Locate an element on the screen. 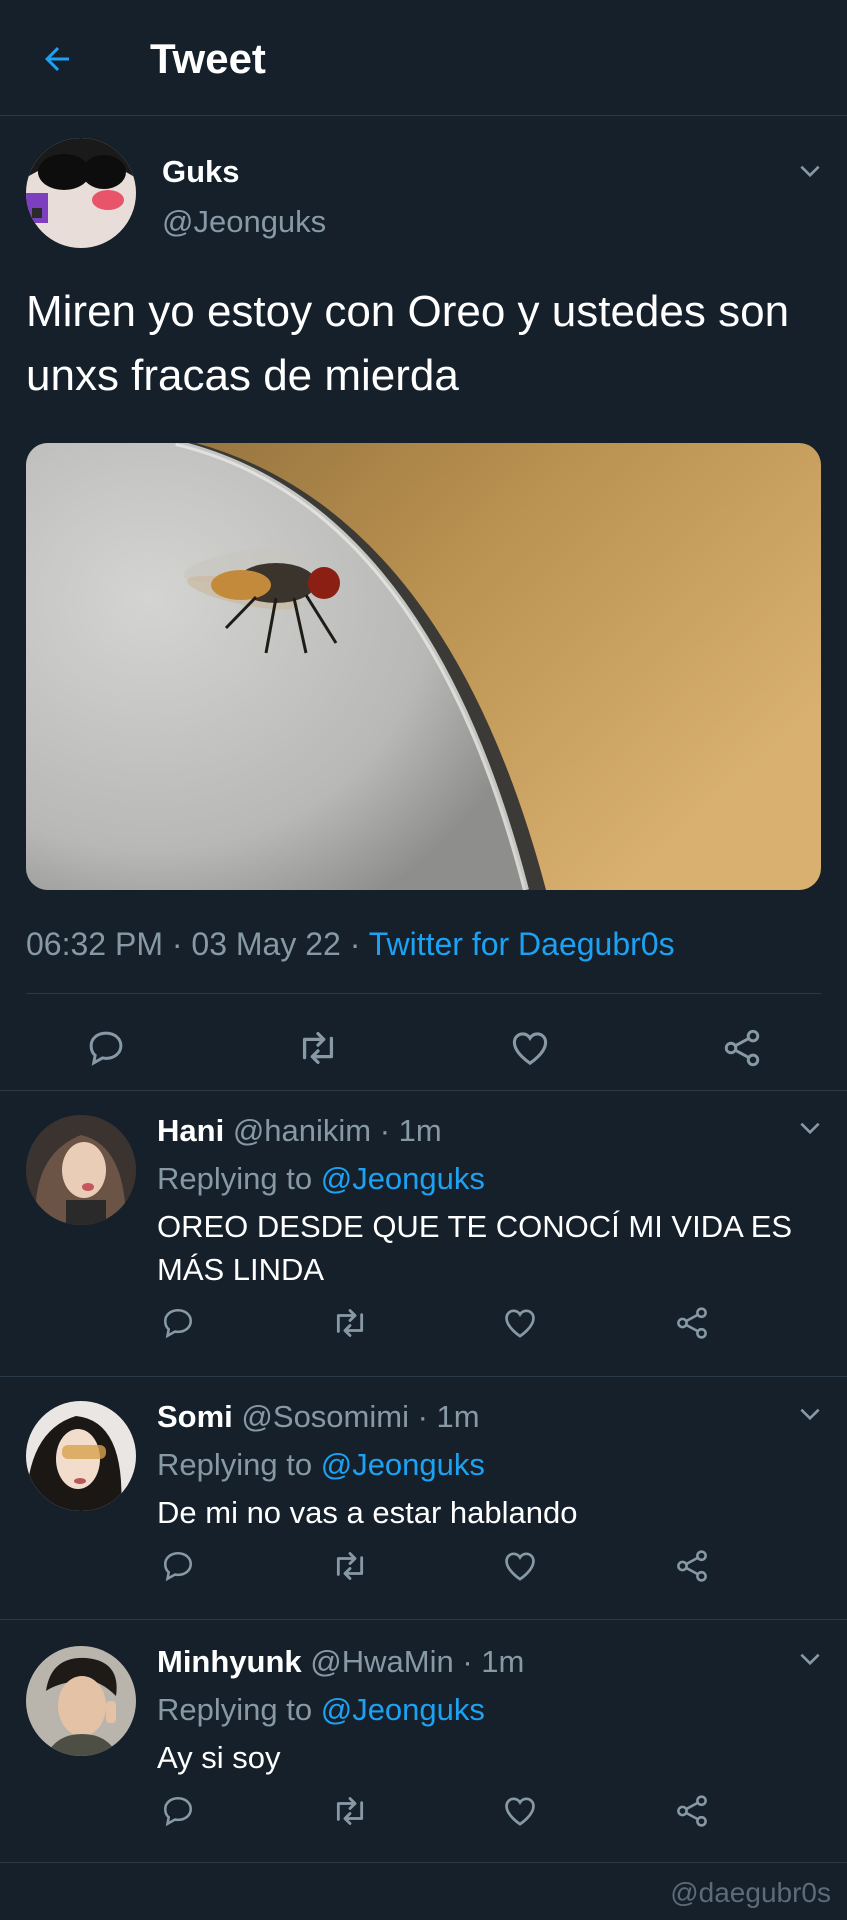 The image size is (847, 1920). reply-text: De mi no vas a estar hablando is located at coordinates (367, 1512).